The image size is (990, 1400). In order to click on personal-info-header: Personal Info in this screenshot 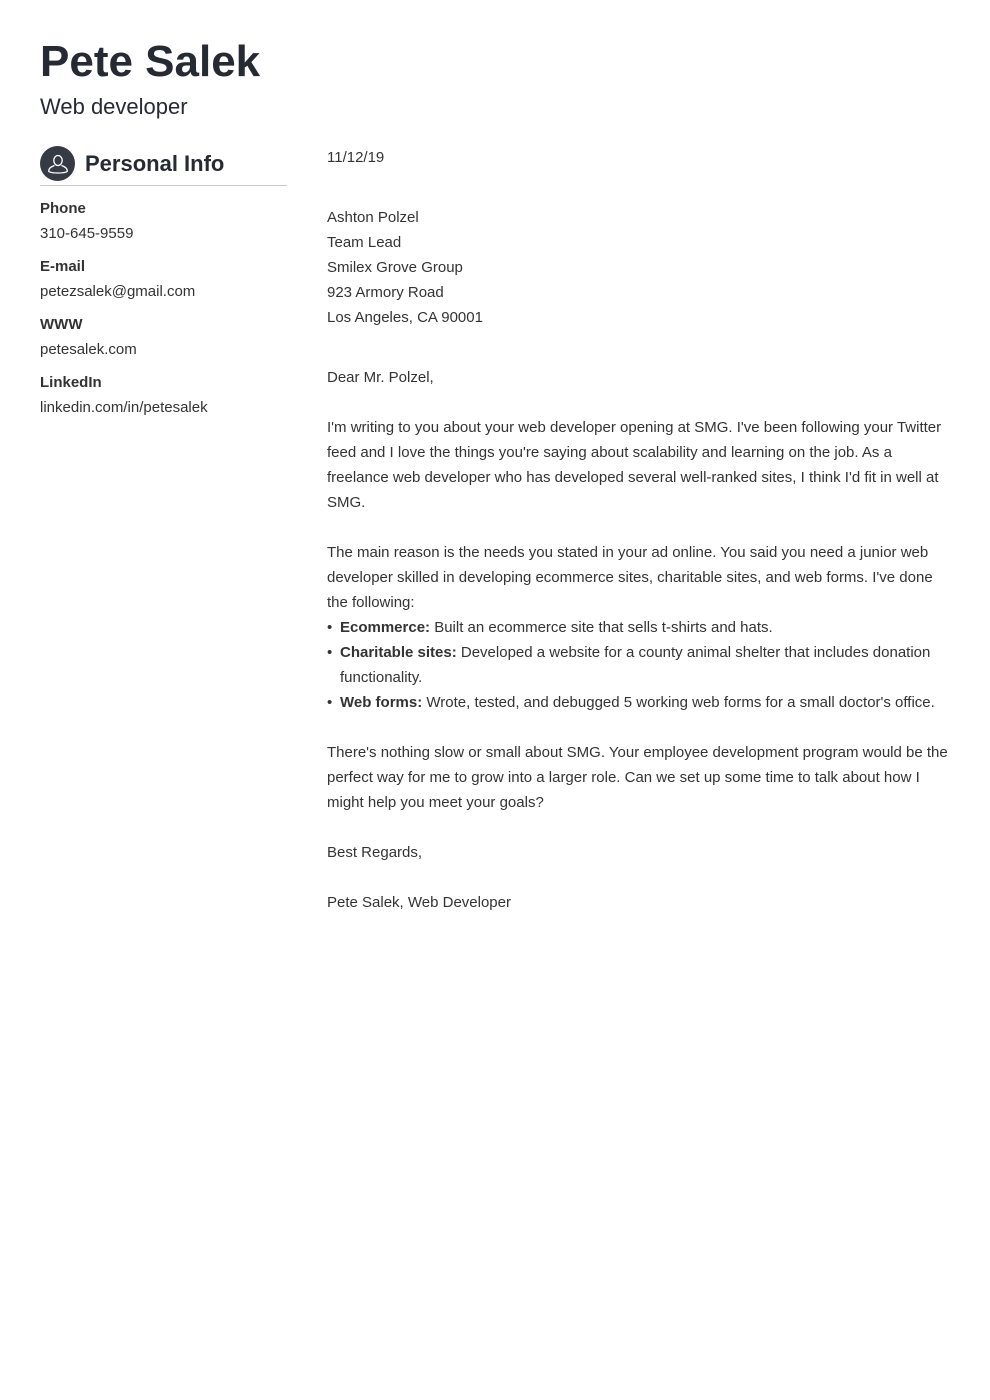, I will do `click(163, 166)`.